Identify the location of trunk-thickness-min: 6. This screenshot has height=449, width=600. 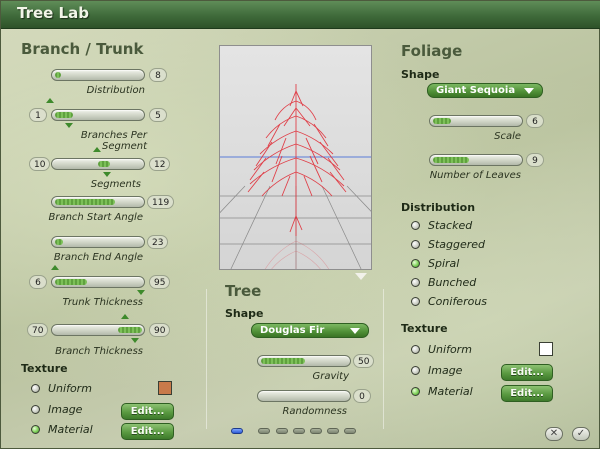
(38, 282).